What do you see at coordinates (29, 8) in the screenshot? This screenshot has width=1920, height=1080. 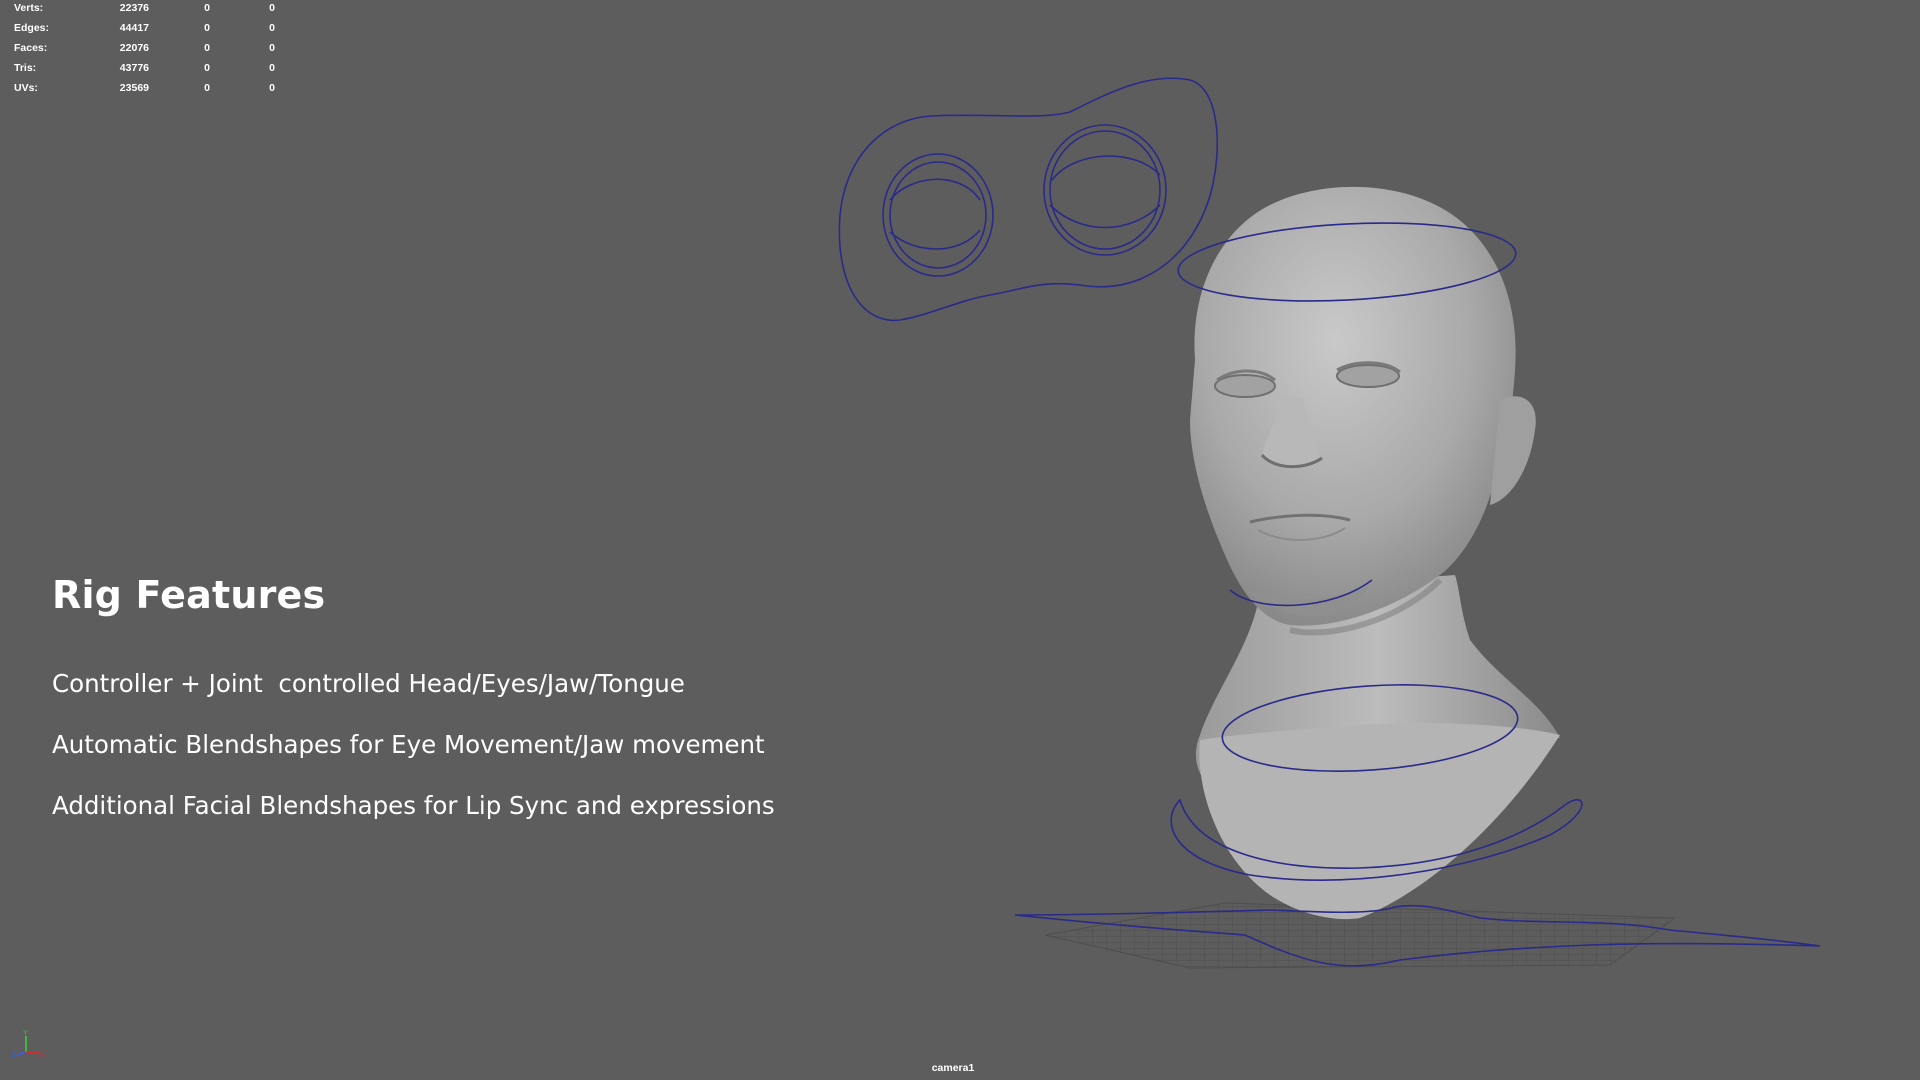 I see `hud-label: Verts:` at bounding box center [29, 8].